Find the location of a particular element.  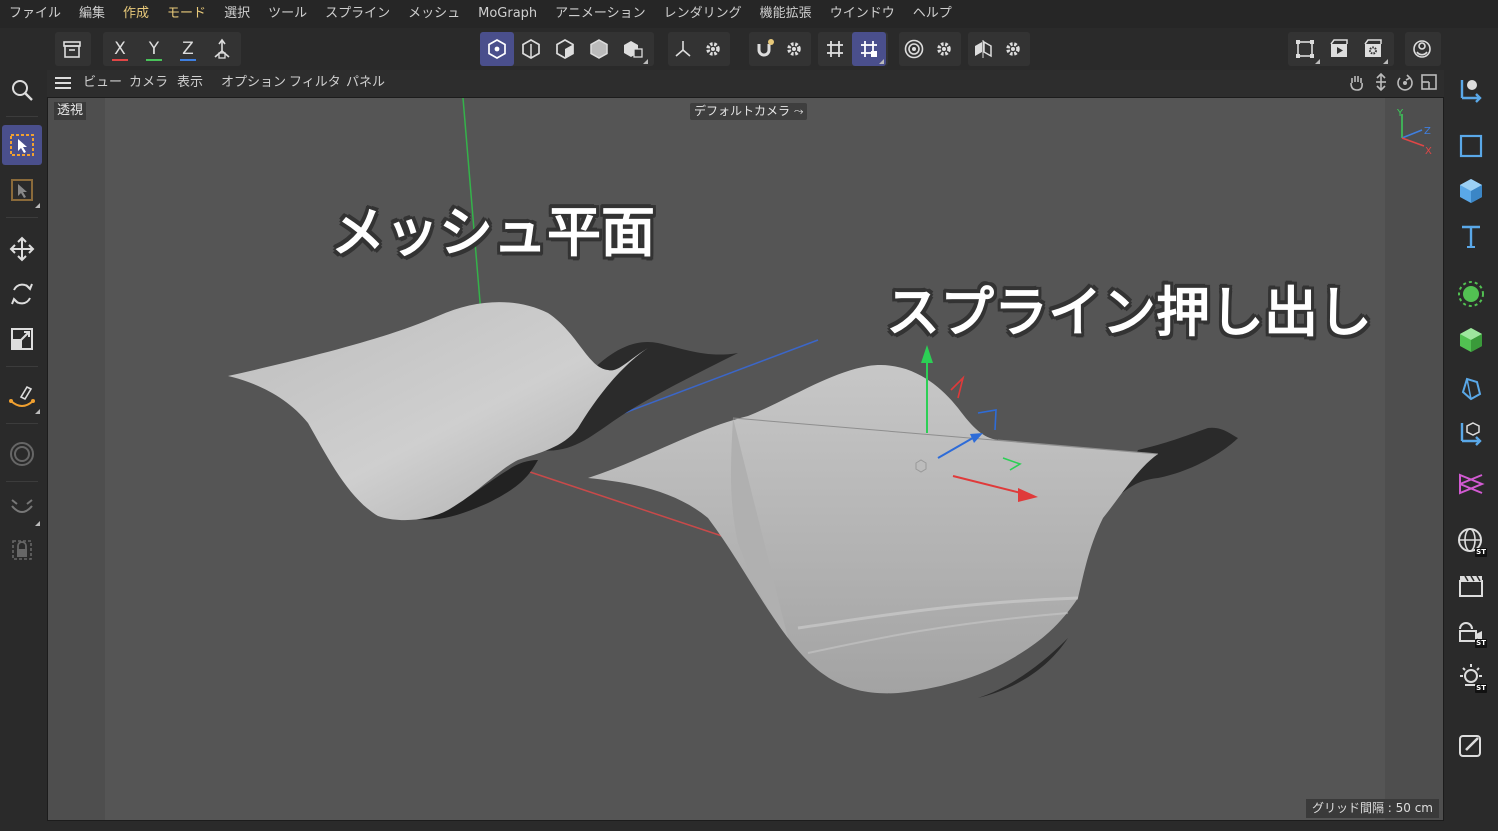

search-button is located at coordinates (22, 90).